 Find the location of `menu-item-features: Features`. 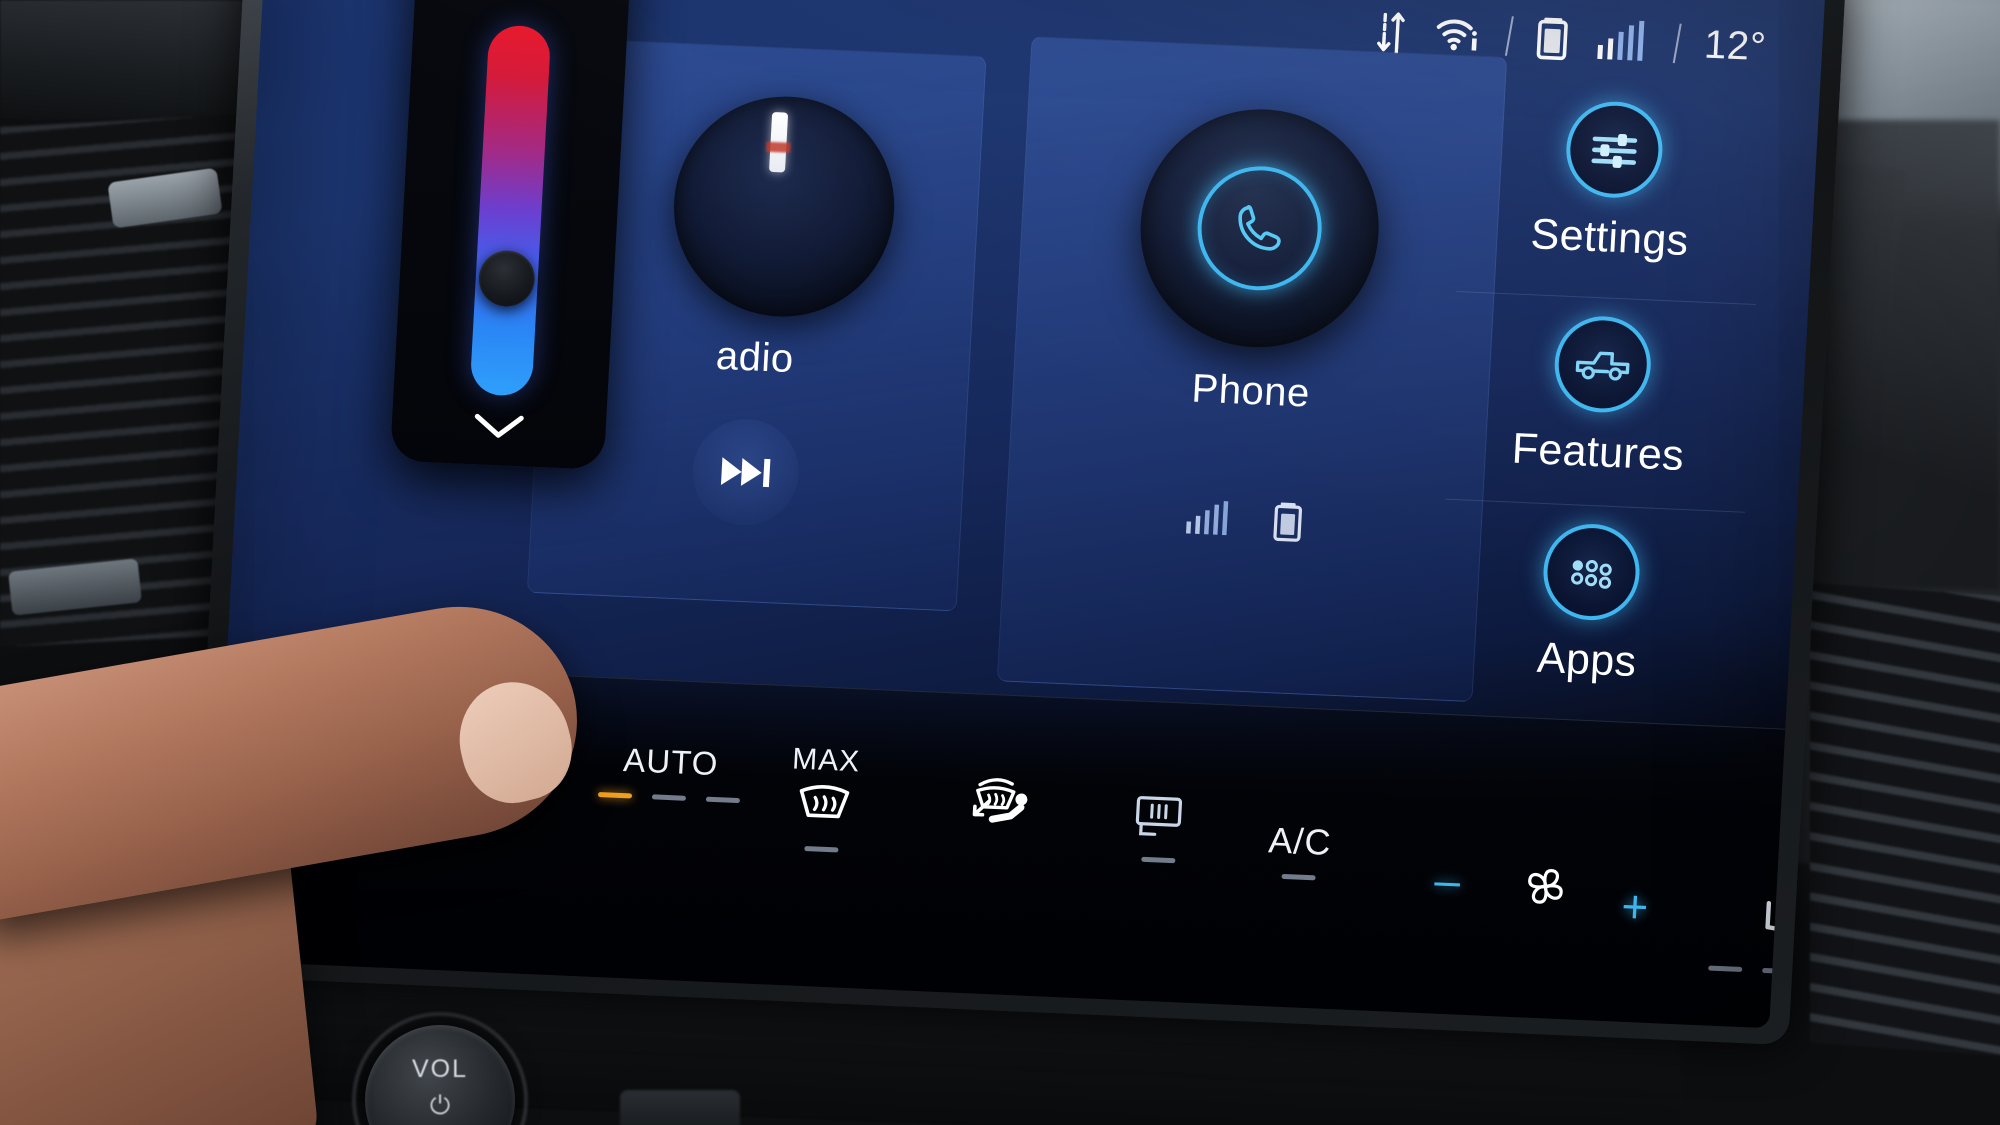

menu-item-features: Features is located at coordinates (1601, 401).